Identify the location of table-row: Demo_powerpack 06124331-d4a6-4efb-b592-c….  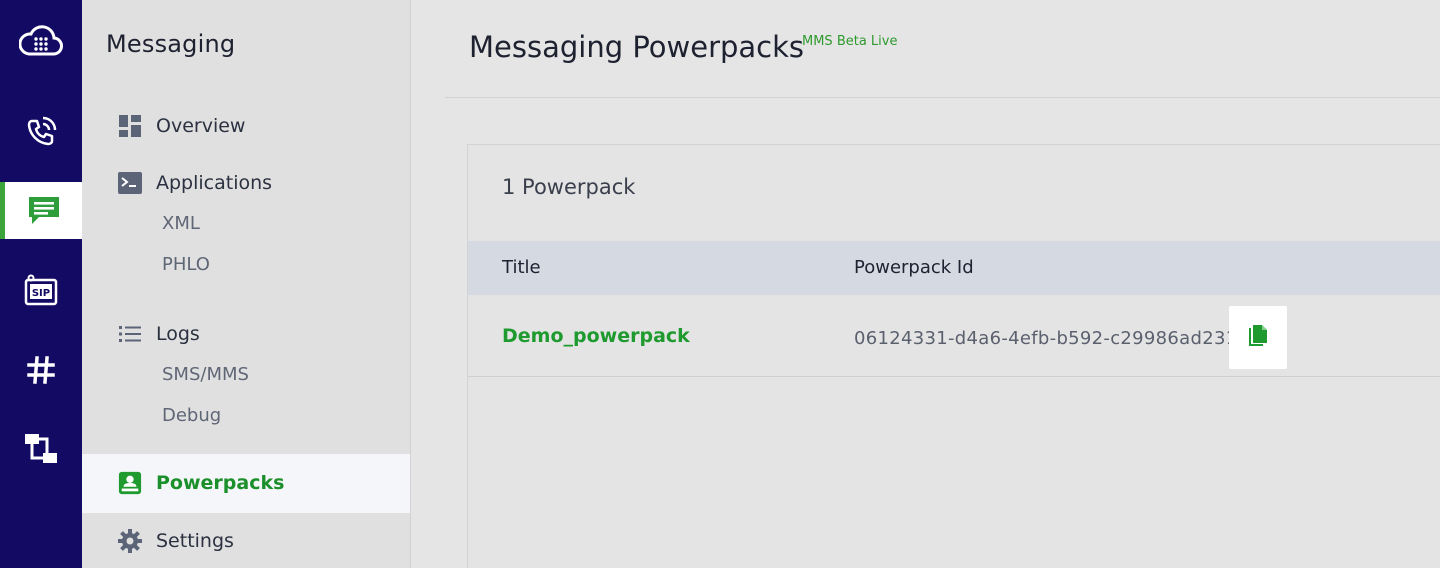
(954, 336).